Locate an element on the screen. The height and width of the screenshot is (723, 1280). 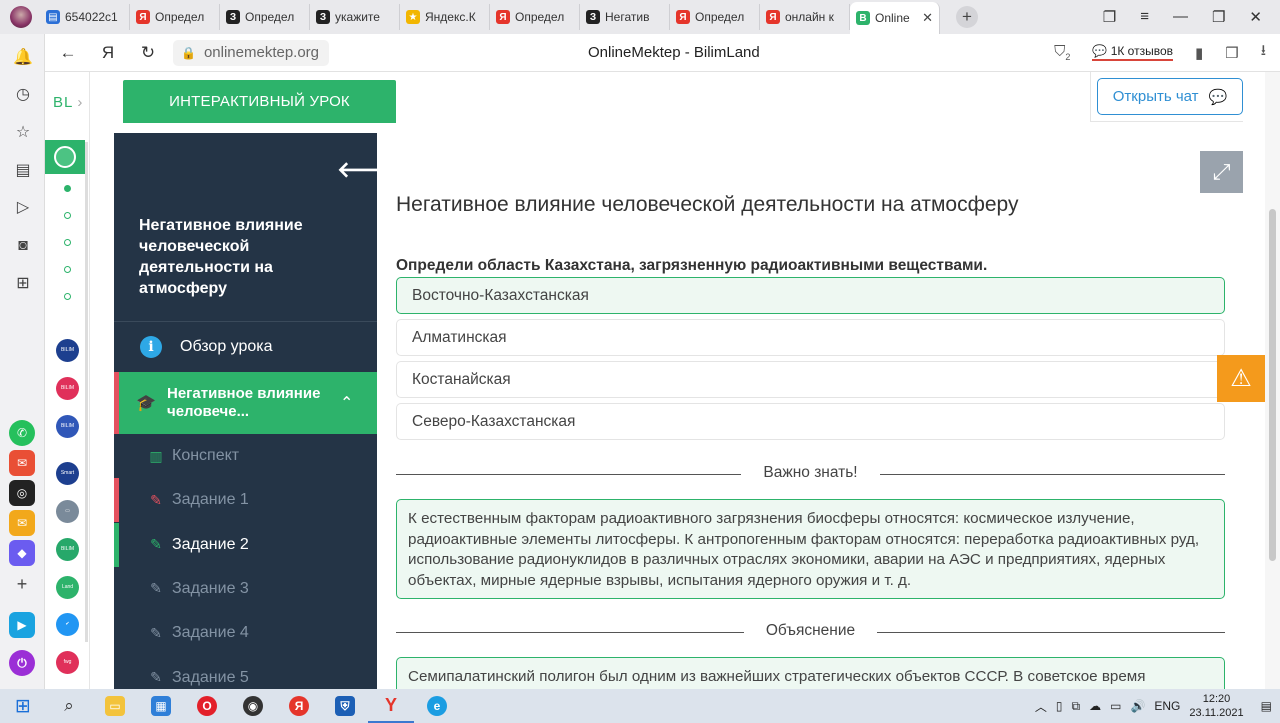
star-icon: ☆ is located at coordinates (23, 133).